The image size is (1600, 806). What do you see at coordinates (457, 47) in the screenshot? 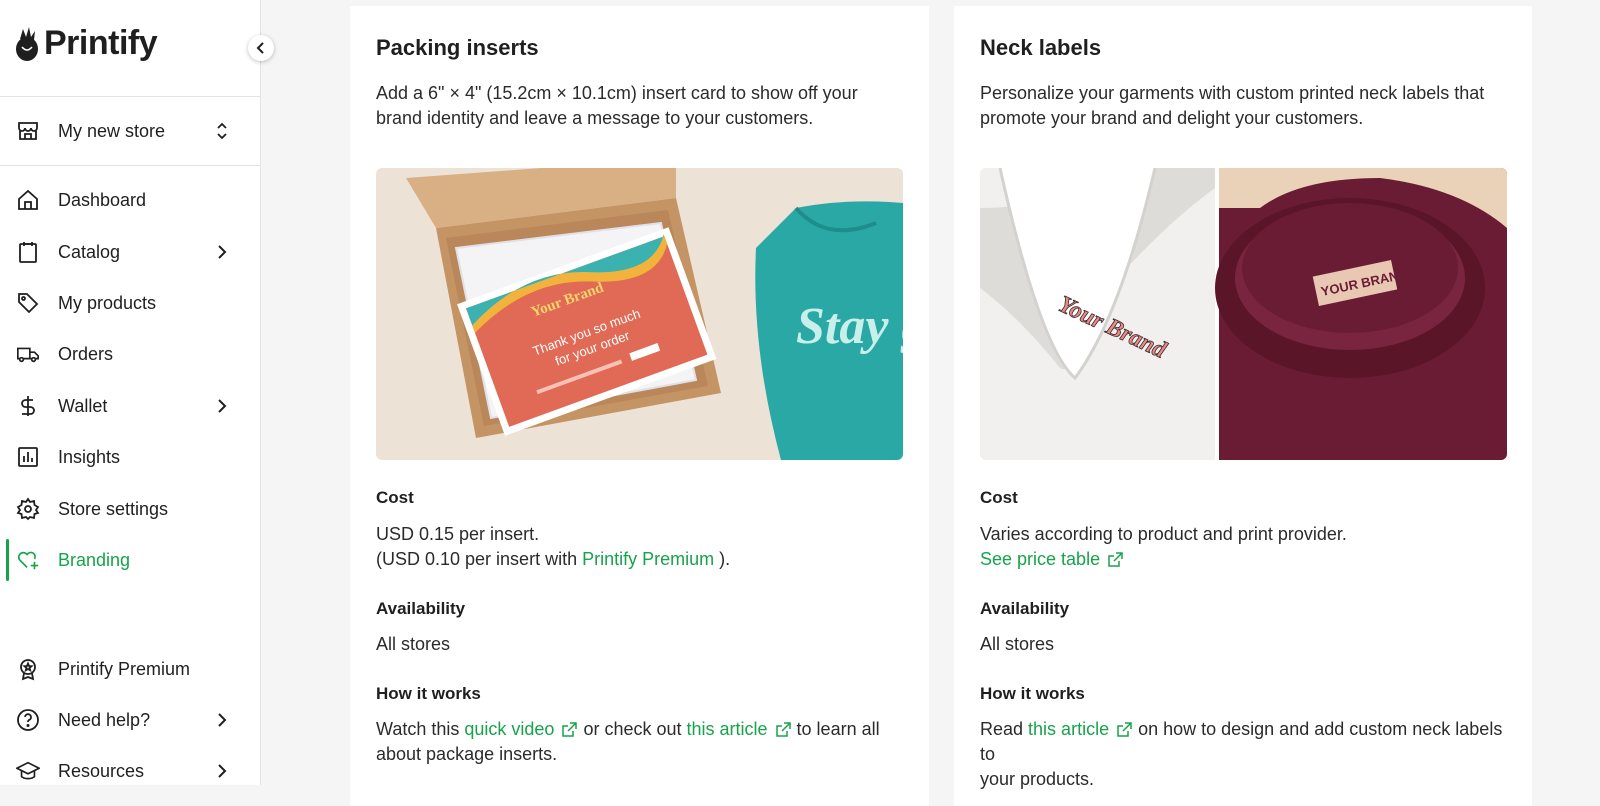
I see `card-title: Packing inserts` at bounding box center [457, 47].